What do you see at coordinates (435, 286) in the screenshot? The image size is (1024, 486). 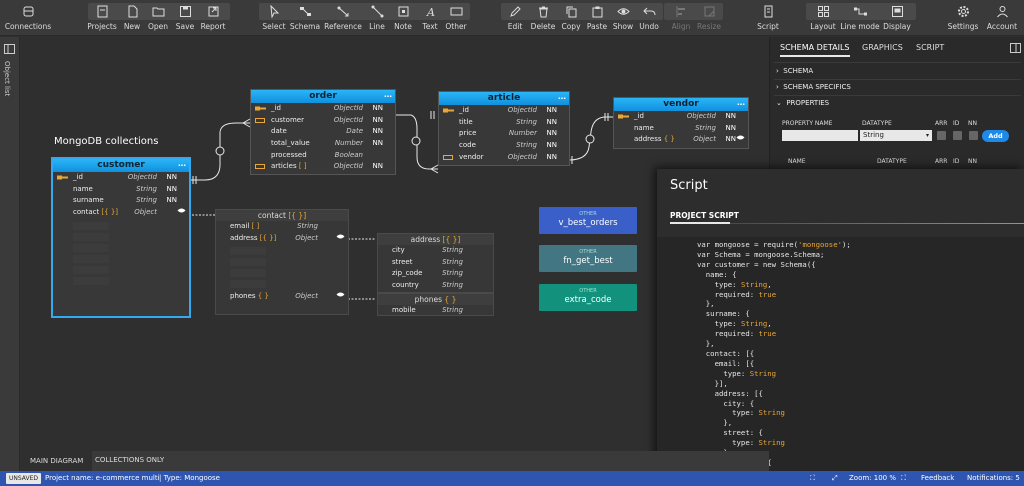 I see `subdocument-field-row: country String` at bounding box center [435, 286].